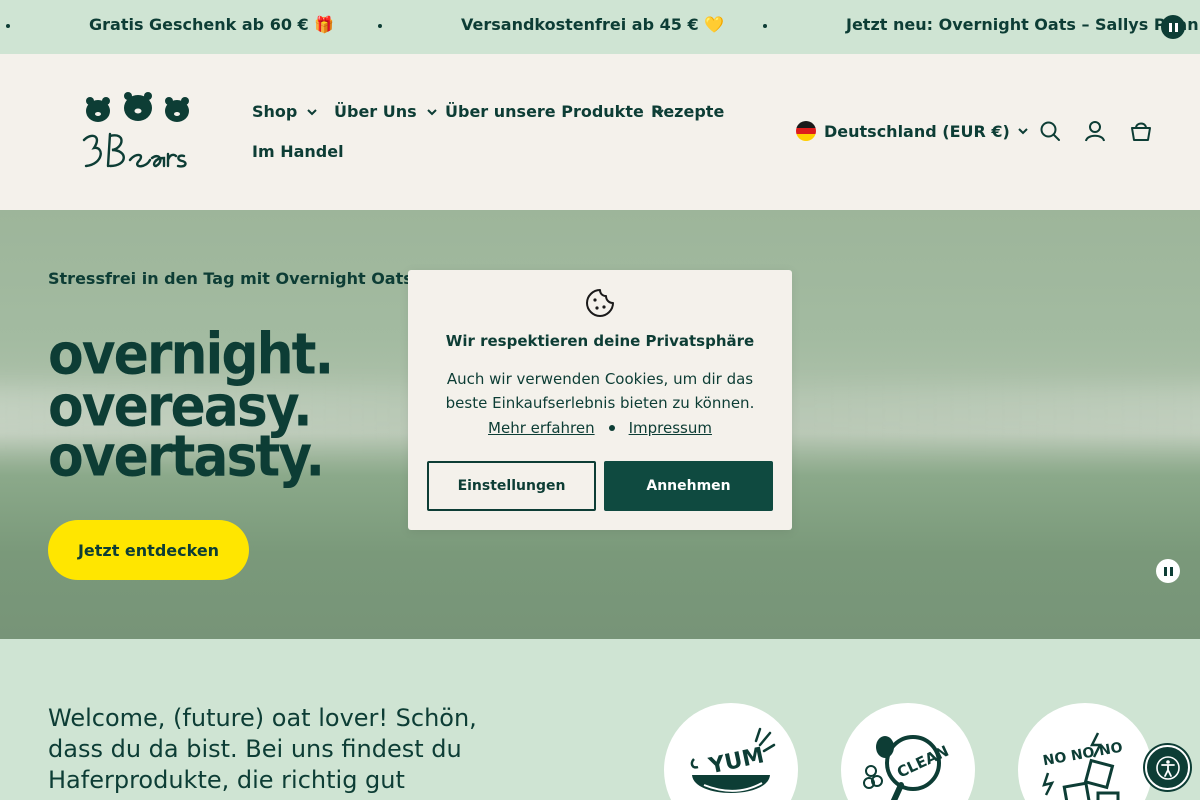  Describe the element at coordinates (544, 111) in the screenshot. I see `nav-label: Über unsere Produkte` at that location.